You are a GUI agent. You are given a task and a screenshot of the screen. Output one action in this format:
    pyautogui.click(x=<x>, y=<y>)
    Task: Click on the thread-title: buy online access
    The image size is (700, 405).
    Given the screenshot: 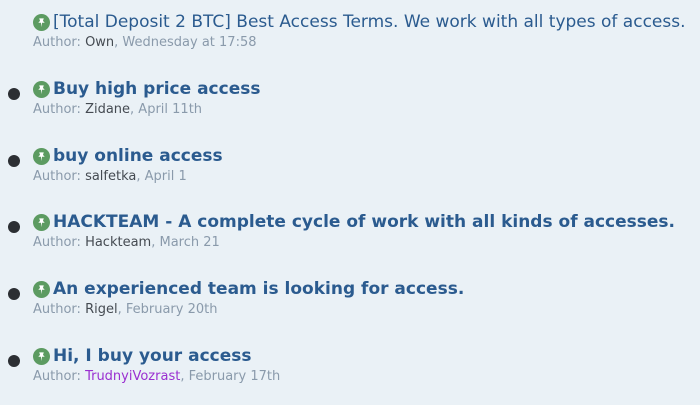 What is the action you would take?
    pyautogui.click(x=138, y=156)
    